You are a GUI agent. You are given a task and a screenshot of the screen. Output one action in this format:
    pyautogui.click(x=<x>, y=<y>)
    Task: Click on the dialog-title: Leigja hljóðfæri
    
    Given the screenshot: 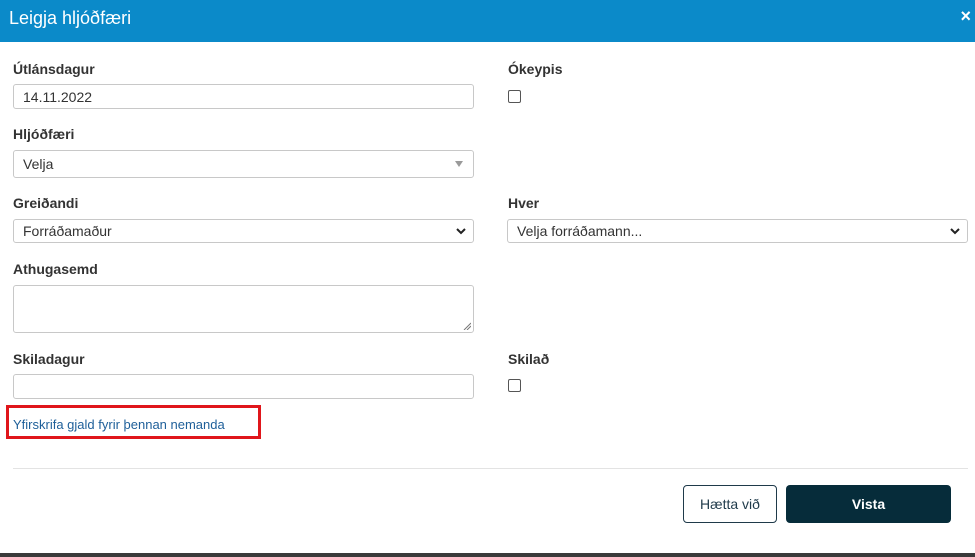 What is the action you would take?
    pyautogui.click(x=70, y=18)
    